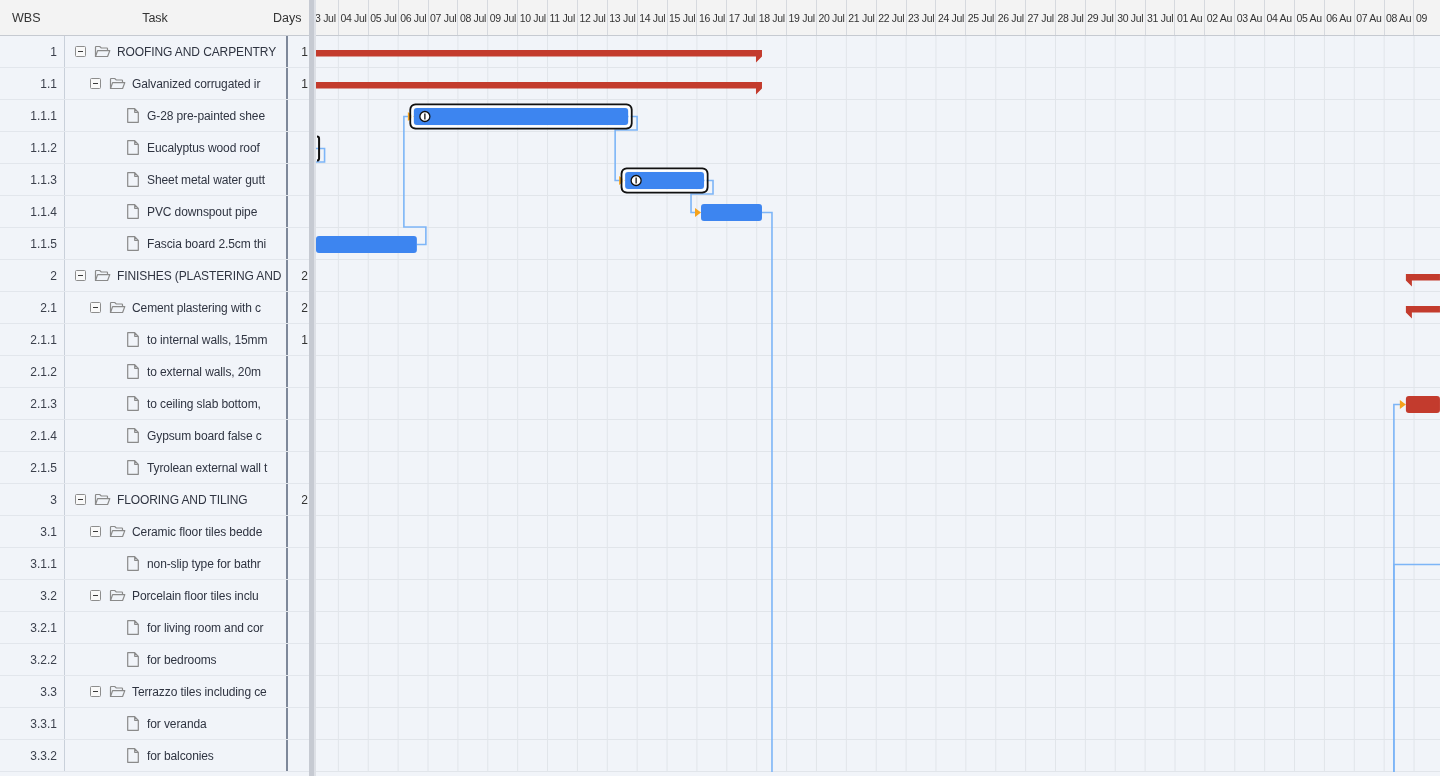 This screenshot has width=1440, height=776. What do you see at coordinates (48, 595) in the screenshot?
I see `wbs-number: 3.2` at bounding box center [48, 595].